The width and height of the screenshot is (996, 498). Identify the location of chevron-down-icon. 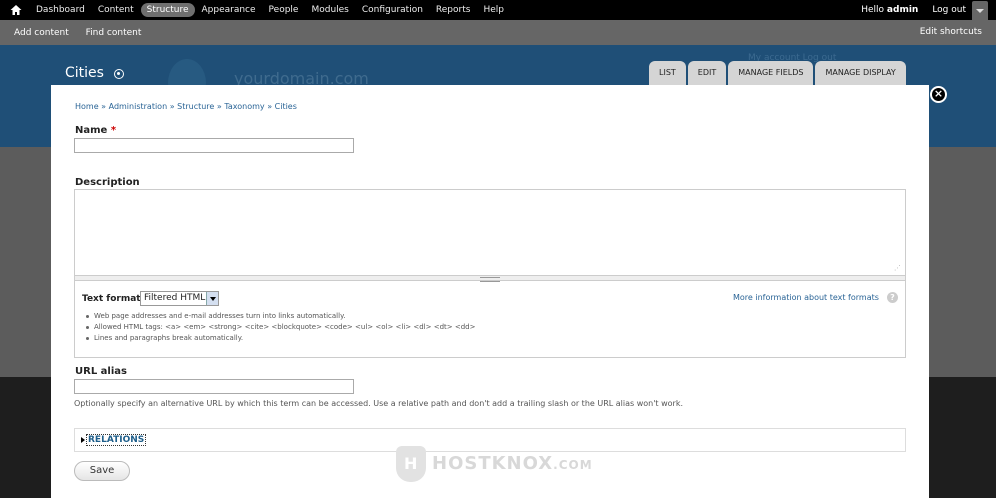
(212, 298).